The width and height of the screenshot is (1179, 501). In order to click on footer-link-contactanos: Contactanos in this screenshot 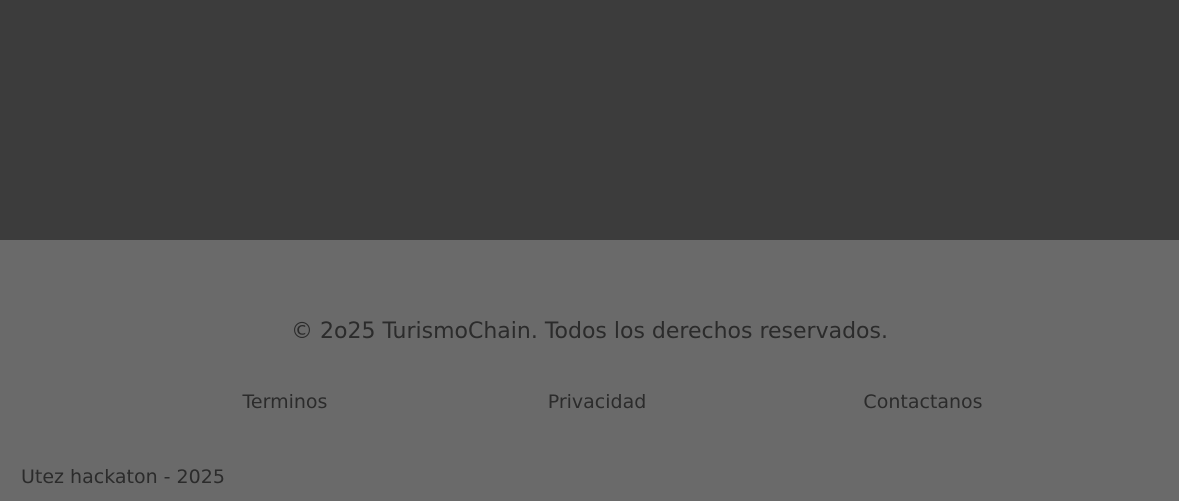, I will do `click(922, 402)`.